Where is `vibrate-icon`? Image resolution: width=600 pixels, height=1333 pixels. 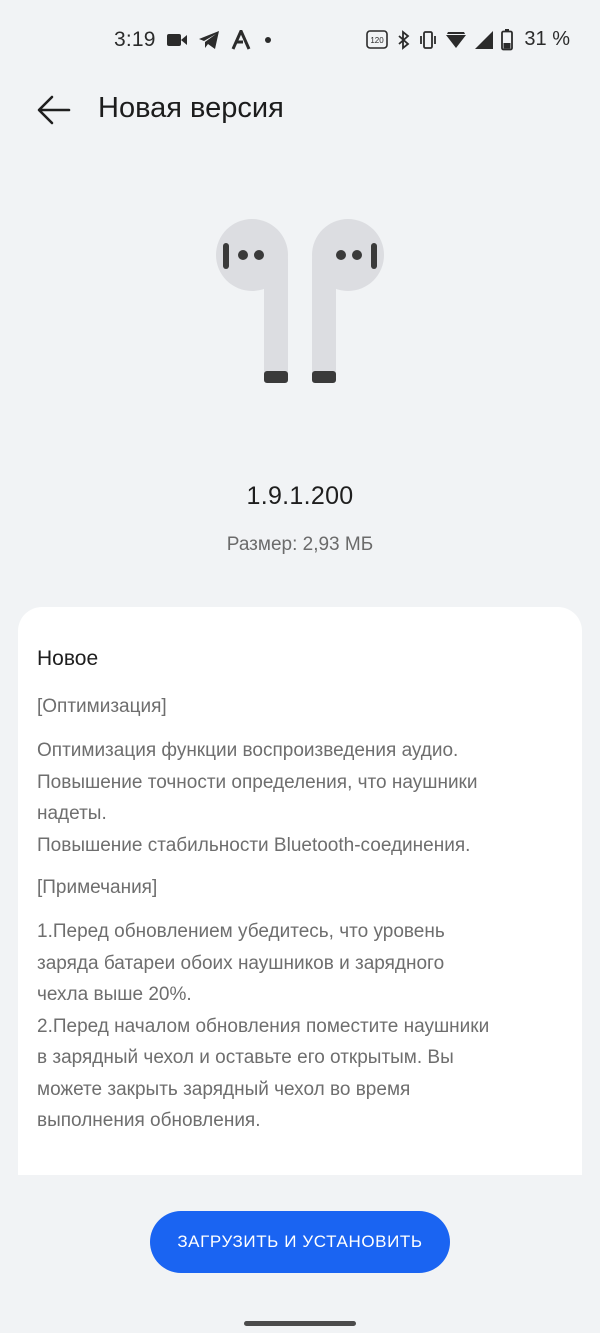 vibrate-icon is located at coordinates (428, 40).